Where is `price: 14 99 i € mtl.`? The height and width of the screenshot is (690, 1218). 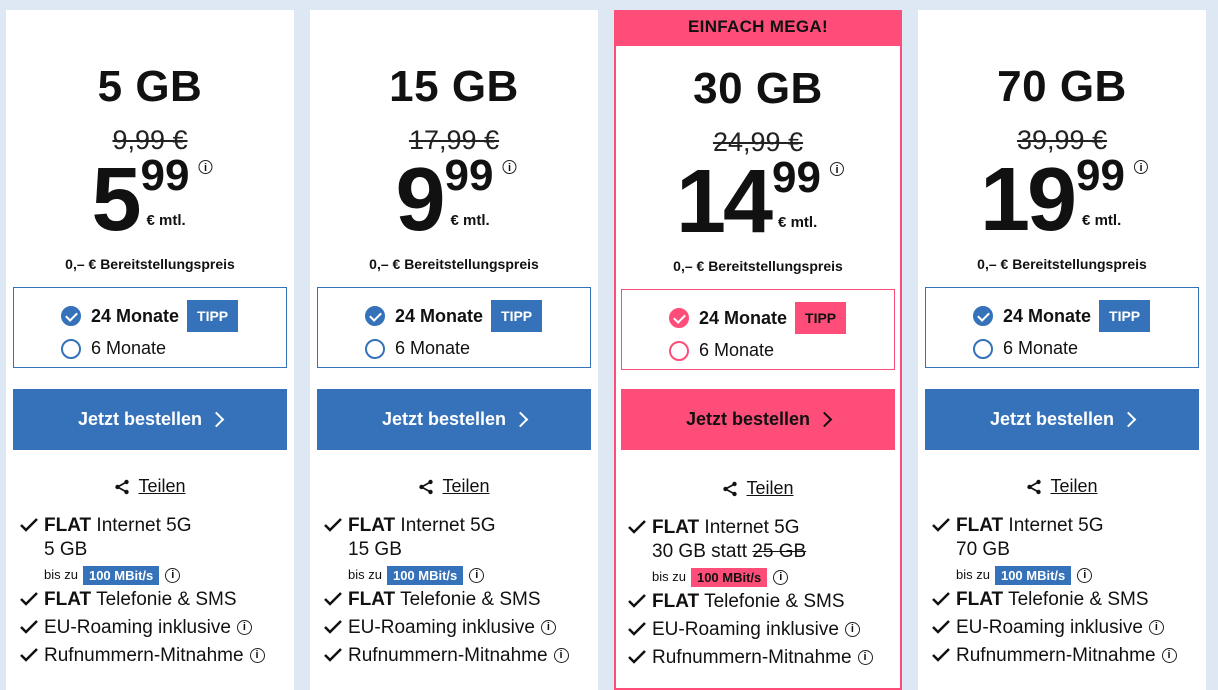 price: 14 99 i € mtl. is located at coordinates (758, 202).